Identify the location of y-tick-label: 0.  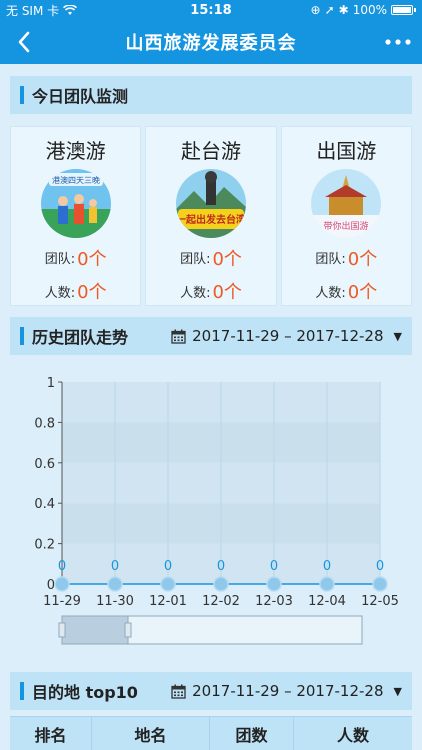
(51, 585).